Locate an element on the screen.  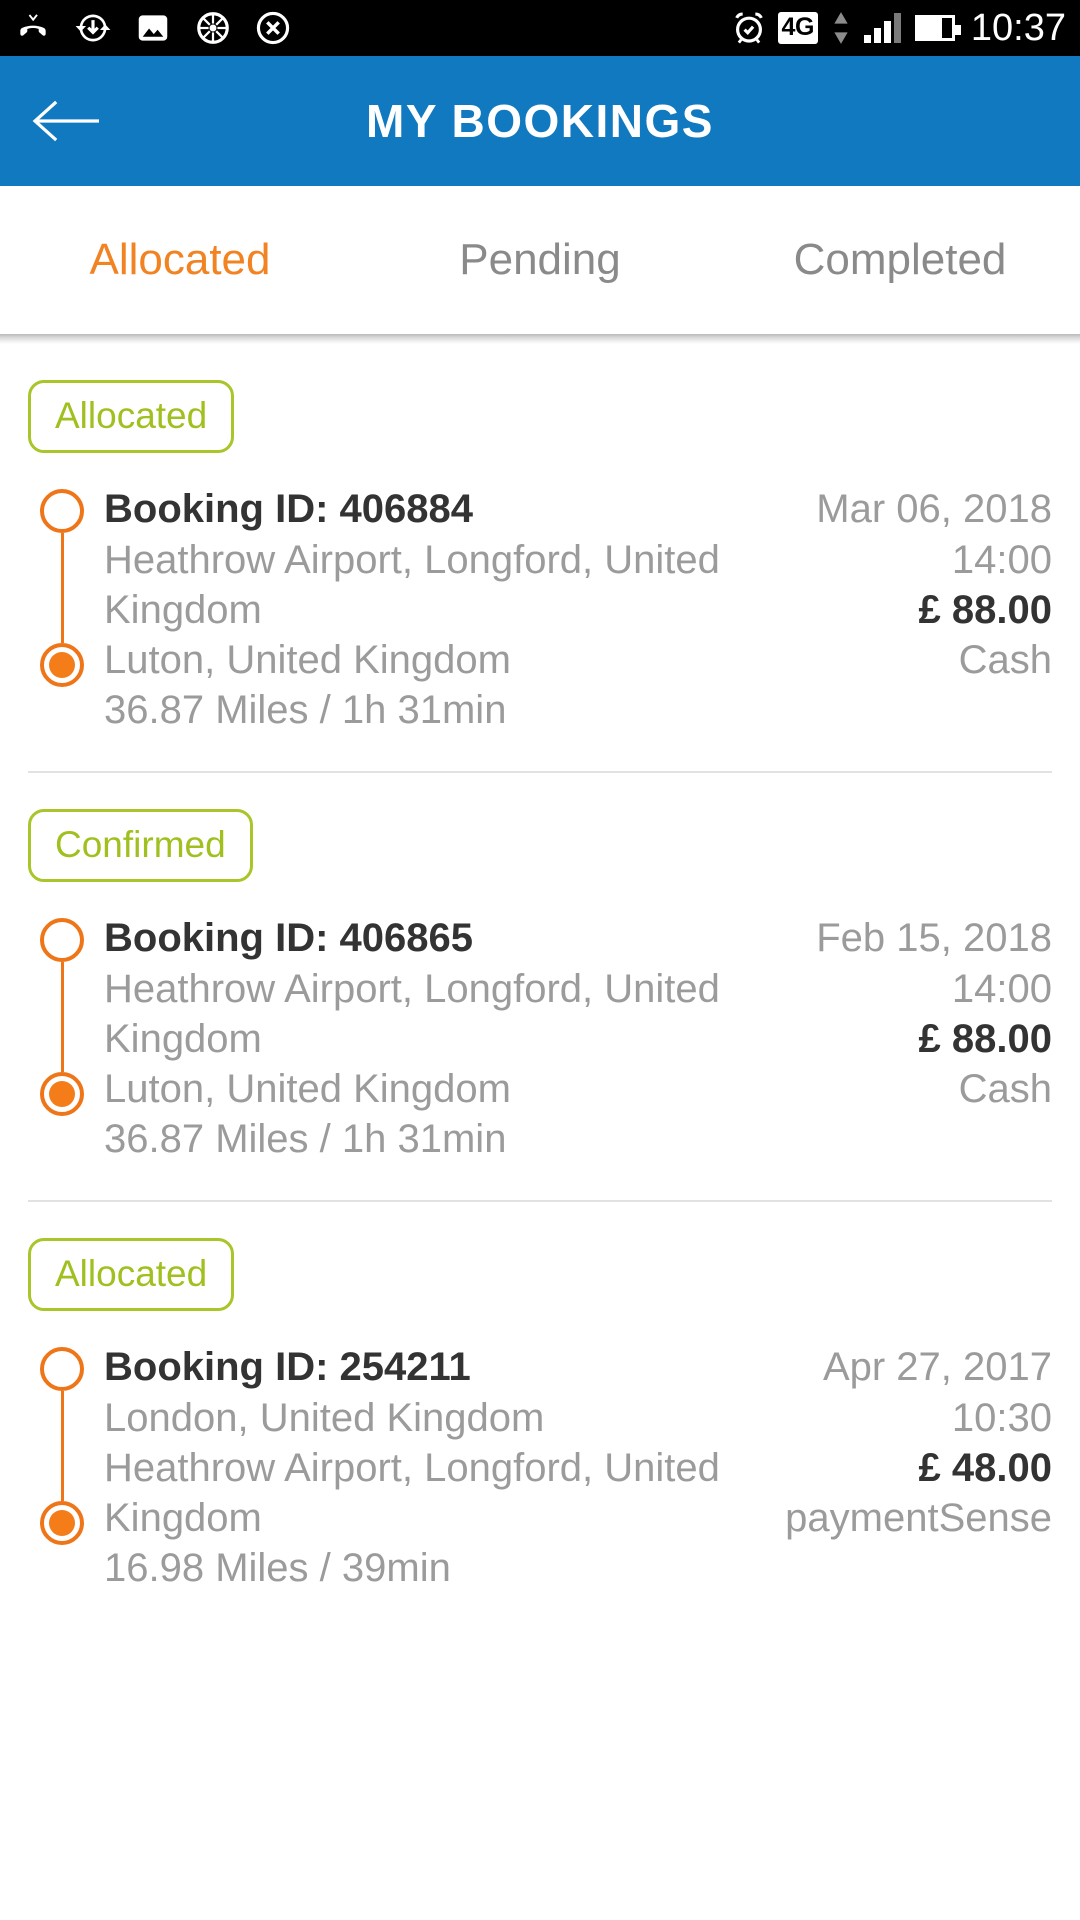
distance-duration: 16.98 Miles / 39min is located at coordinates (277, 1568).